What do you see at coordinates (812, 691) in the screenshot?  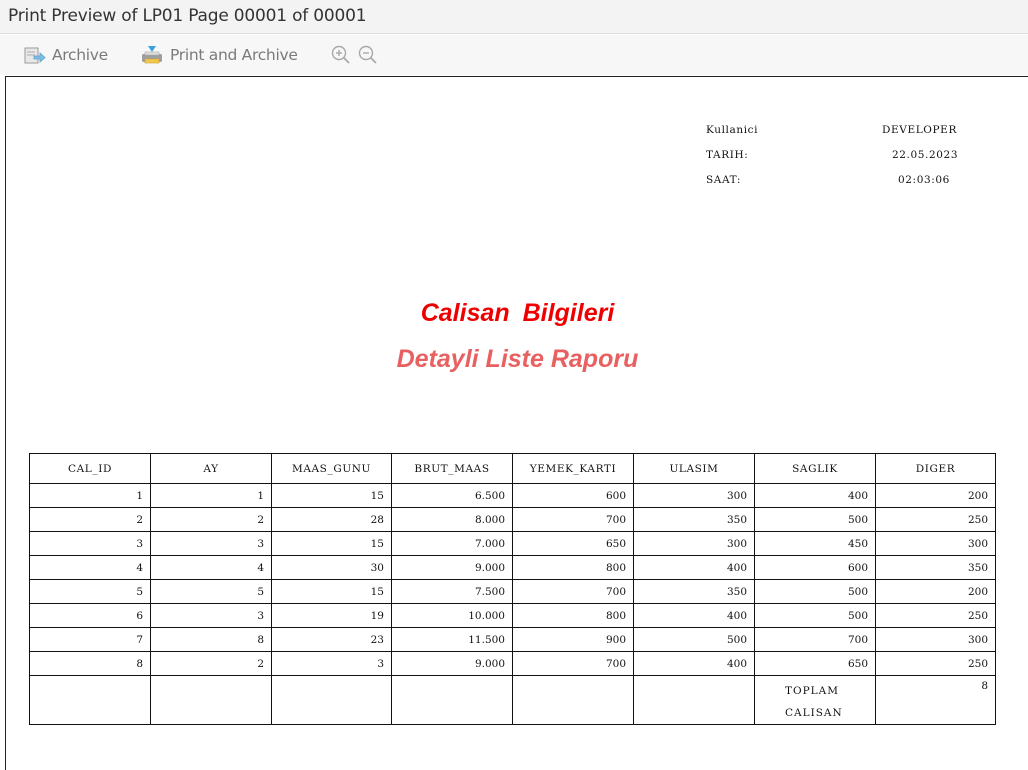 I see `total-label-line1: TOPLAM` at bounding box center [812, 691].